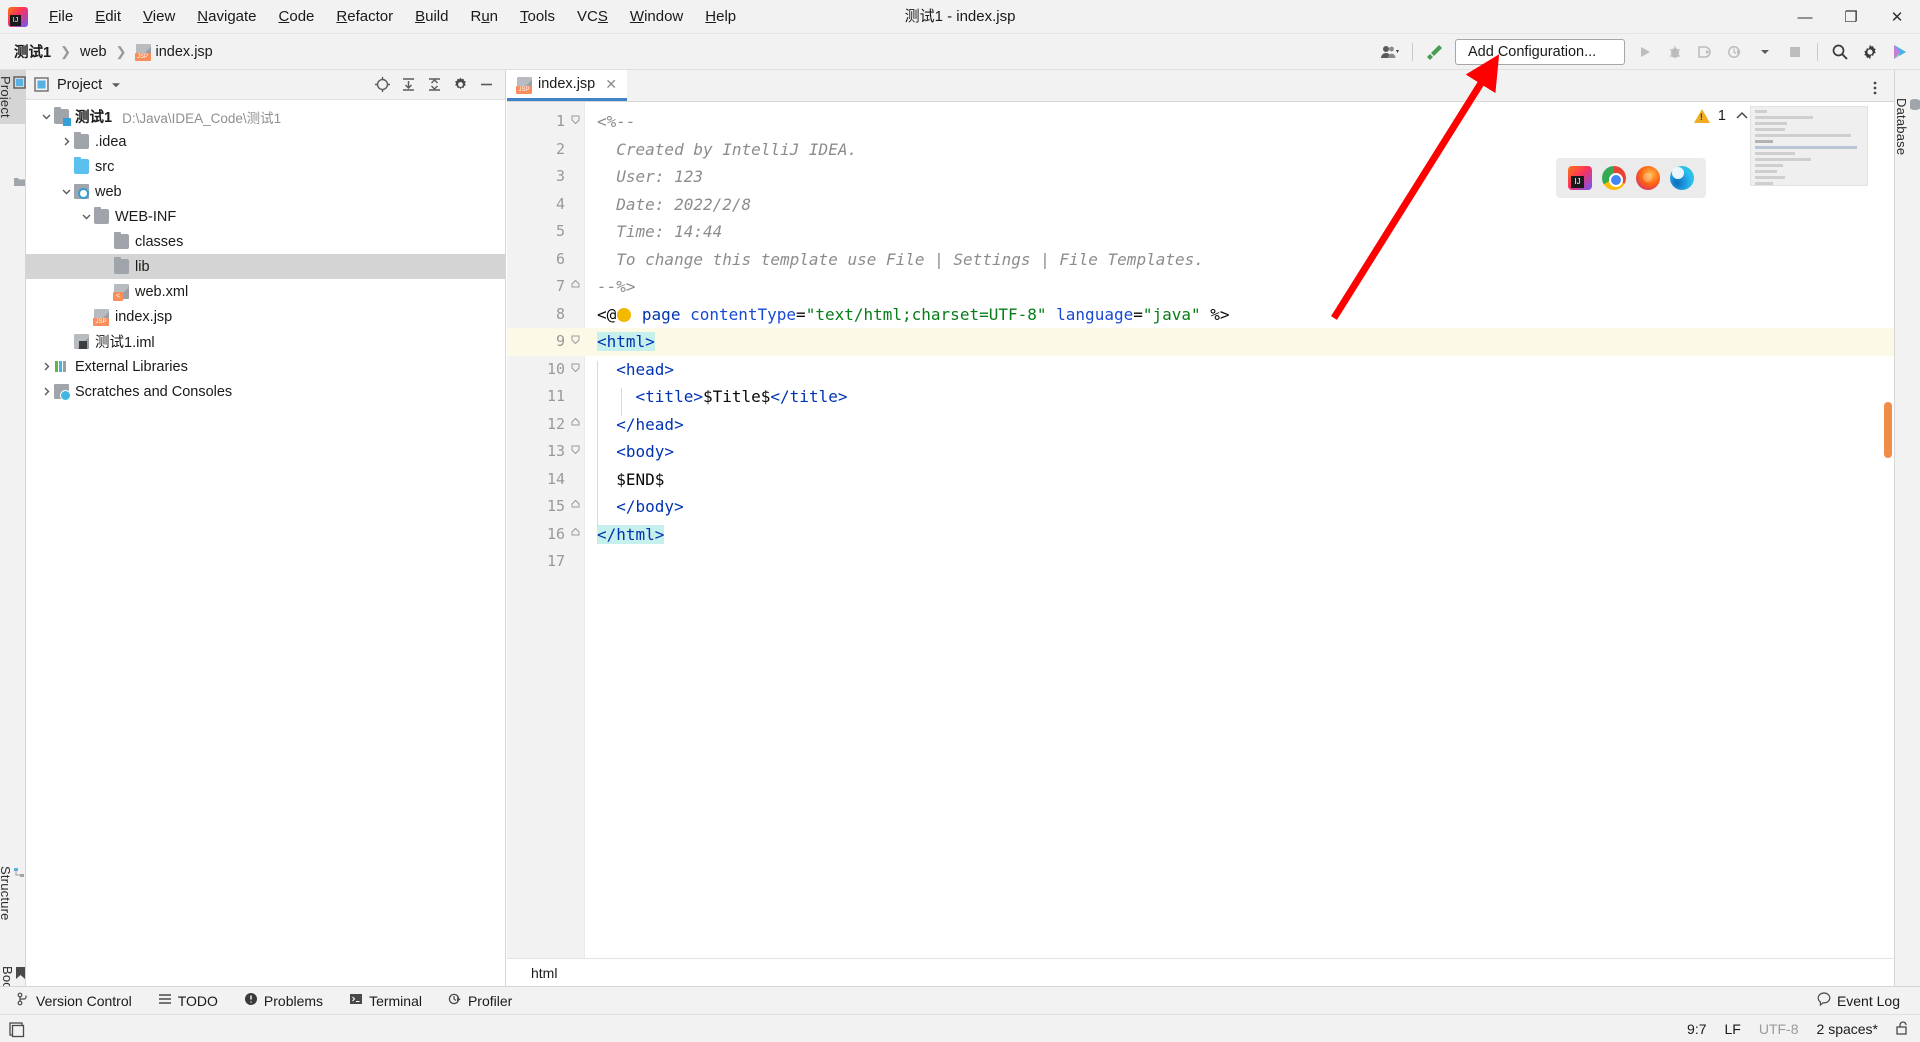 This screenshot has width=1920, height=1042. What do you see at coordinates (265, 316) in the screenshot?
I see `tree-node-index-jsp: index.jsp` at bounding box center [265, 316].